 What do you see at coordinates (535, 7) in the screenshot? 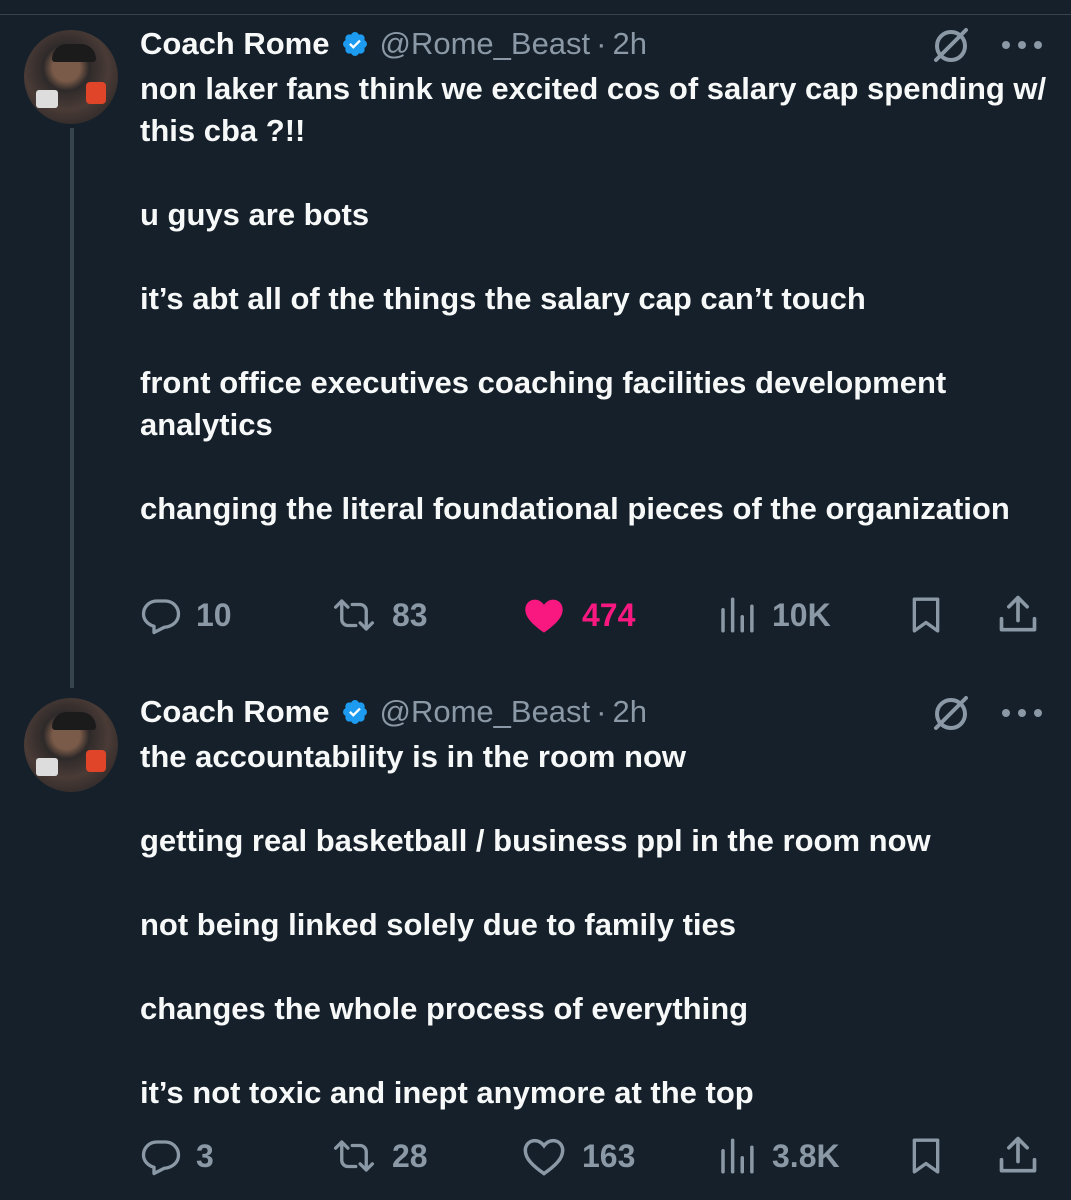
I see `previous-post-divider` at bounding box center [535, 7].